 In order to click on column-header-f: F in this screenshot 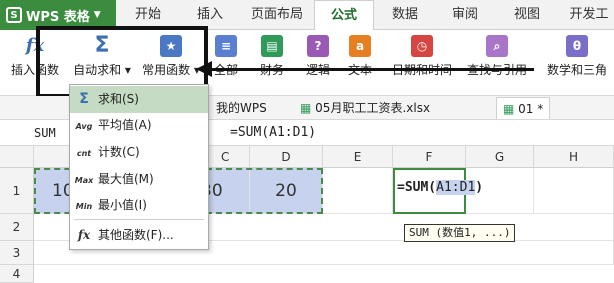, I will do `click(429, 157)`.